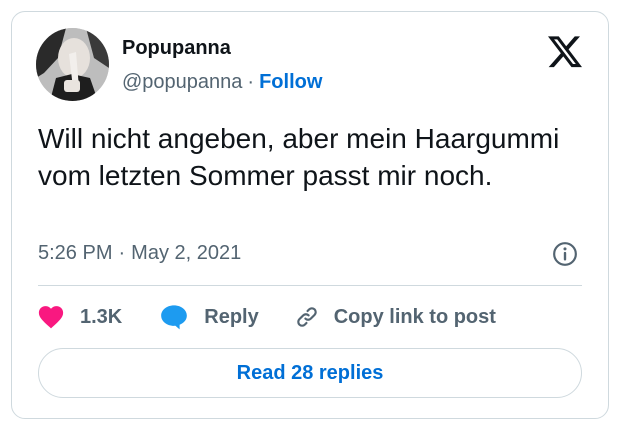 This screenshot has width=620, height=430. I want to click on like-count: 1.3K, so click(101, 316).